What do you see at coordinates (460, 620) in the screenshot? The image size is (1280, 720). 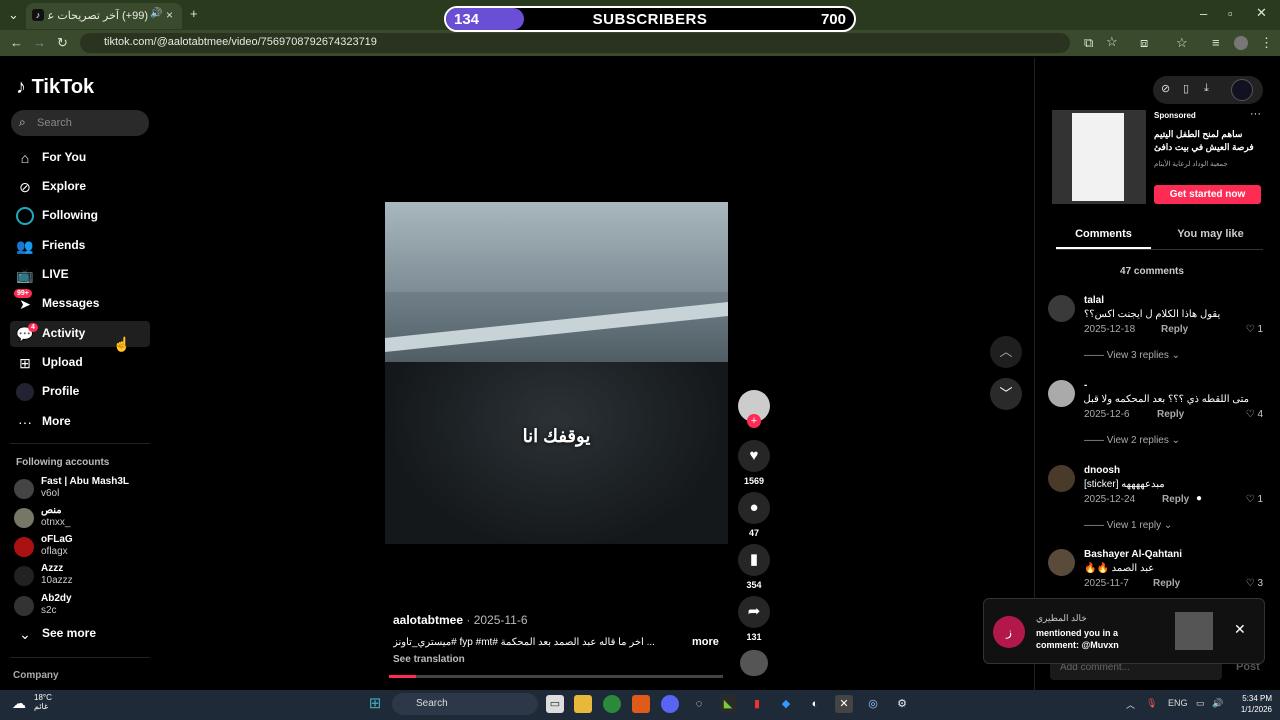 I see `video-author-line: aalotabtmee · 2025-11-6` at bounding box center [460, 620].